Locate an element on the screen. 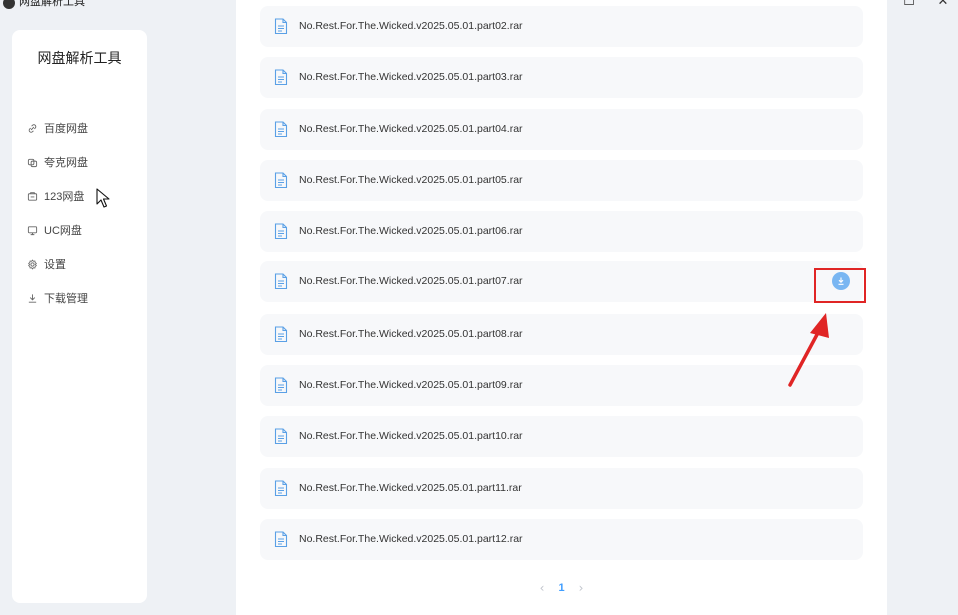 The width and height of the screenshot is (958, 615). sidebar-item-settings: 设置 is located at coordinates (46, 264).